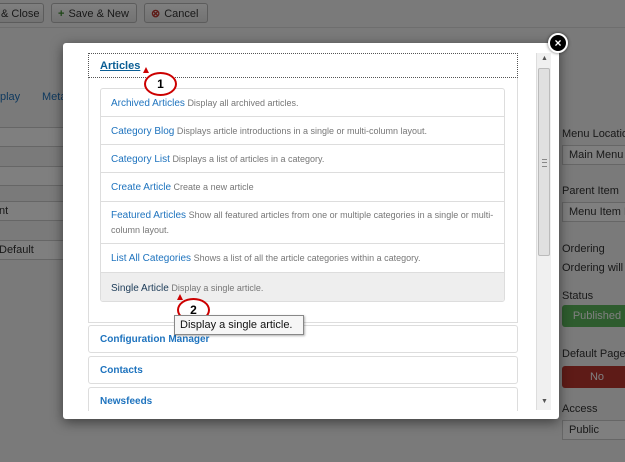  Describe the element at coordinates (243, 103) in the screenshot. I see `item-description: Display all archived articles.` at that location.